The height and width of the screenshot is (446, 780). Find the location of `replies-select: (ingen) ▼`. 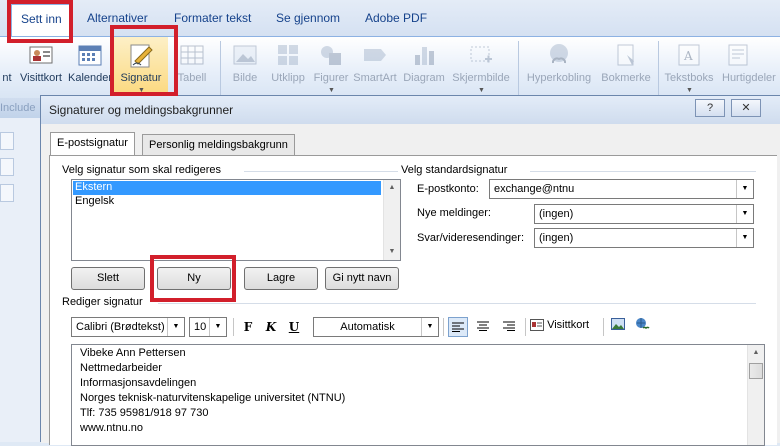

replies-select: (ingen) ▼ is located at coordinates (644, 238).